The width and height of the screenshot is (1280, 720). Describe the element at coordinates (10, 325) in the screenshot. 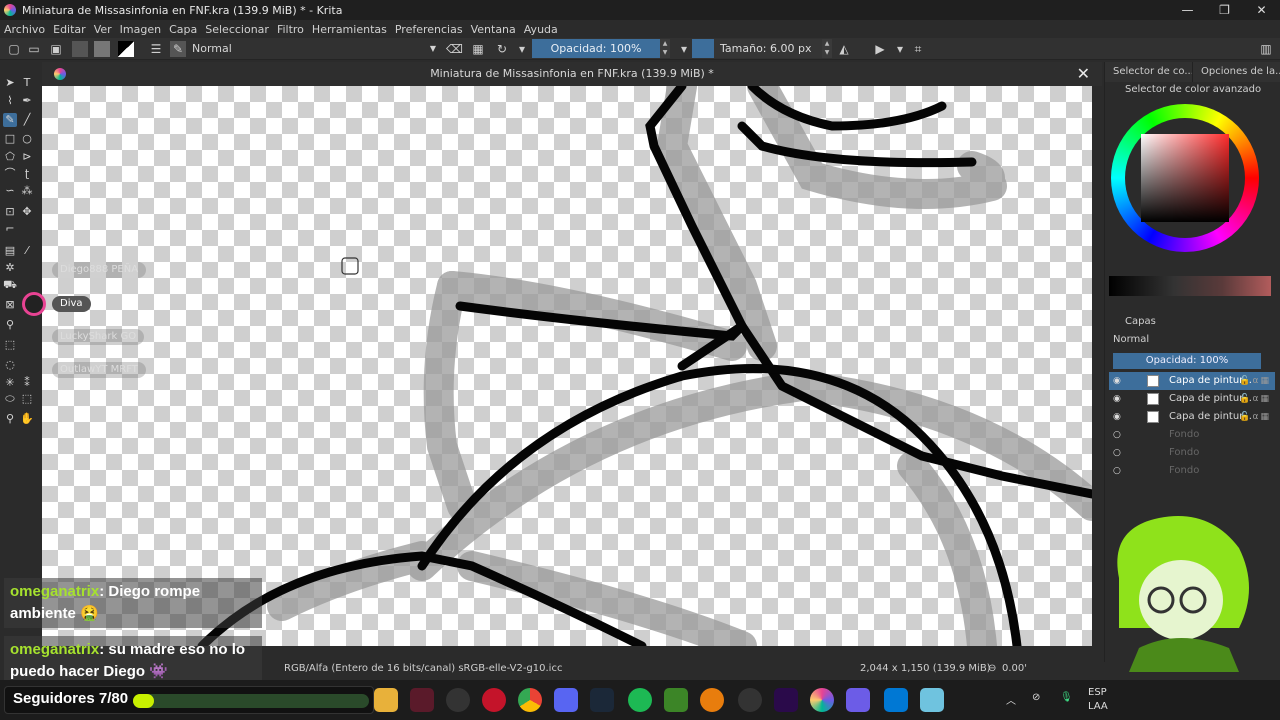

I see `reference-tool-icon: ⚲` at that location.